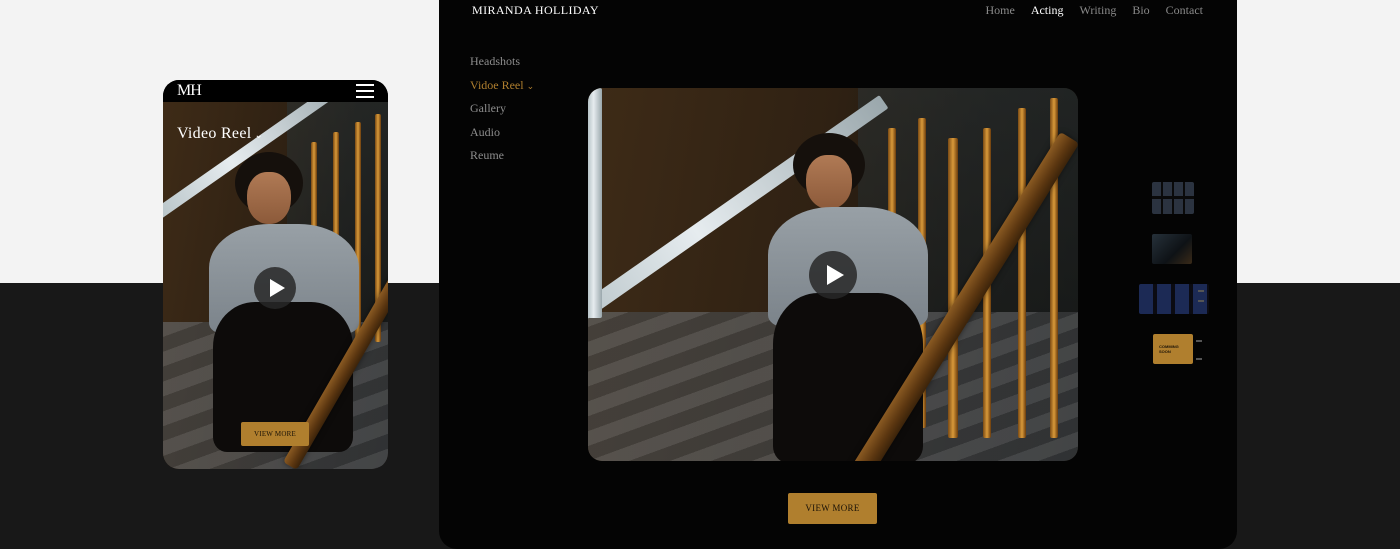 The image size is (1400, 549). I want to click on nav-item-home: Home, so click(999, 10).